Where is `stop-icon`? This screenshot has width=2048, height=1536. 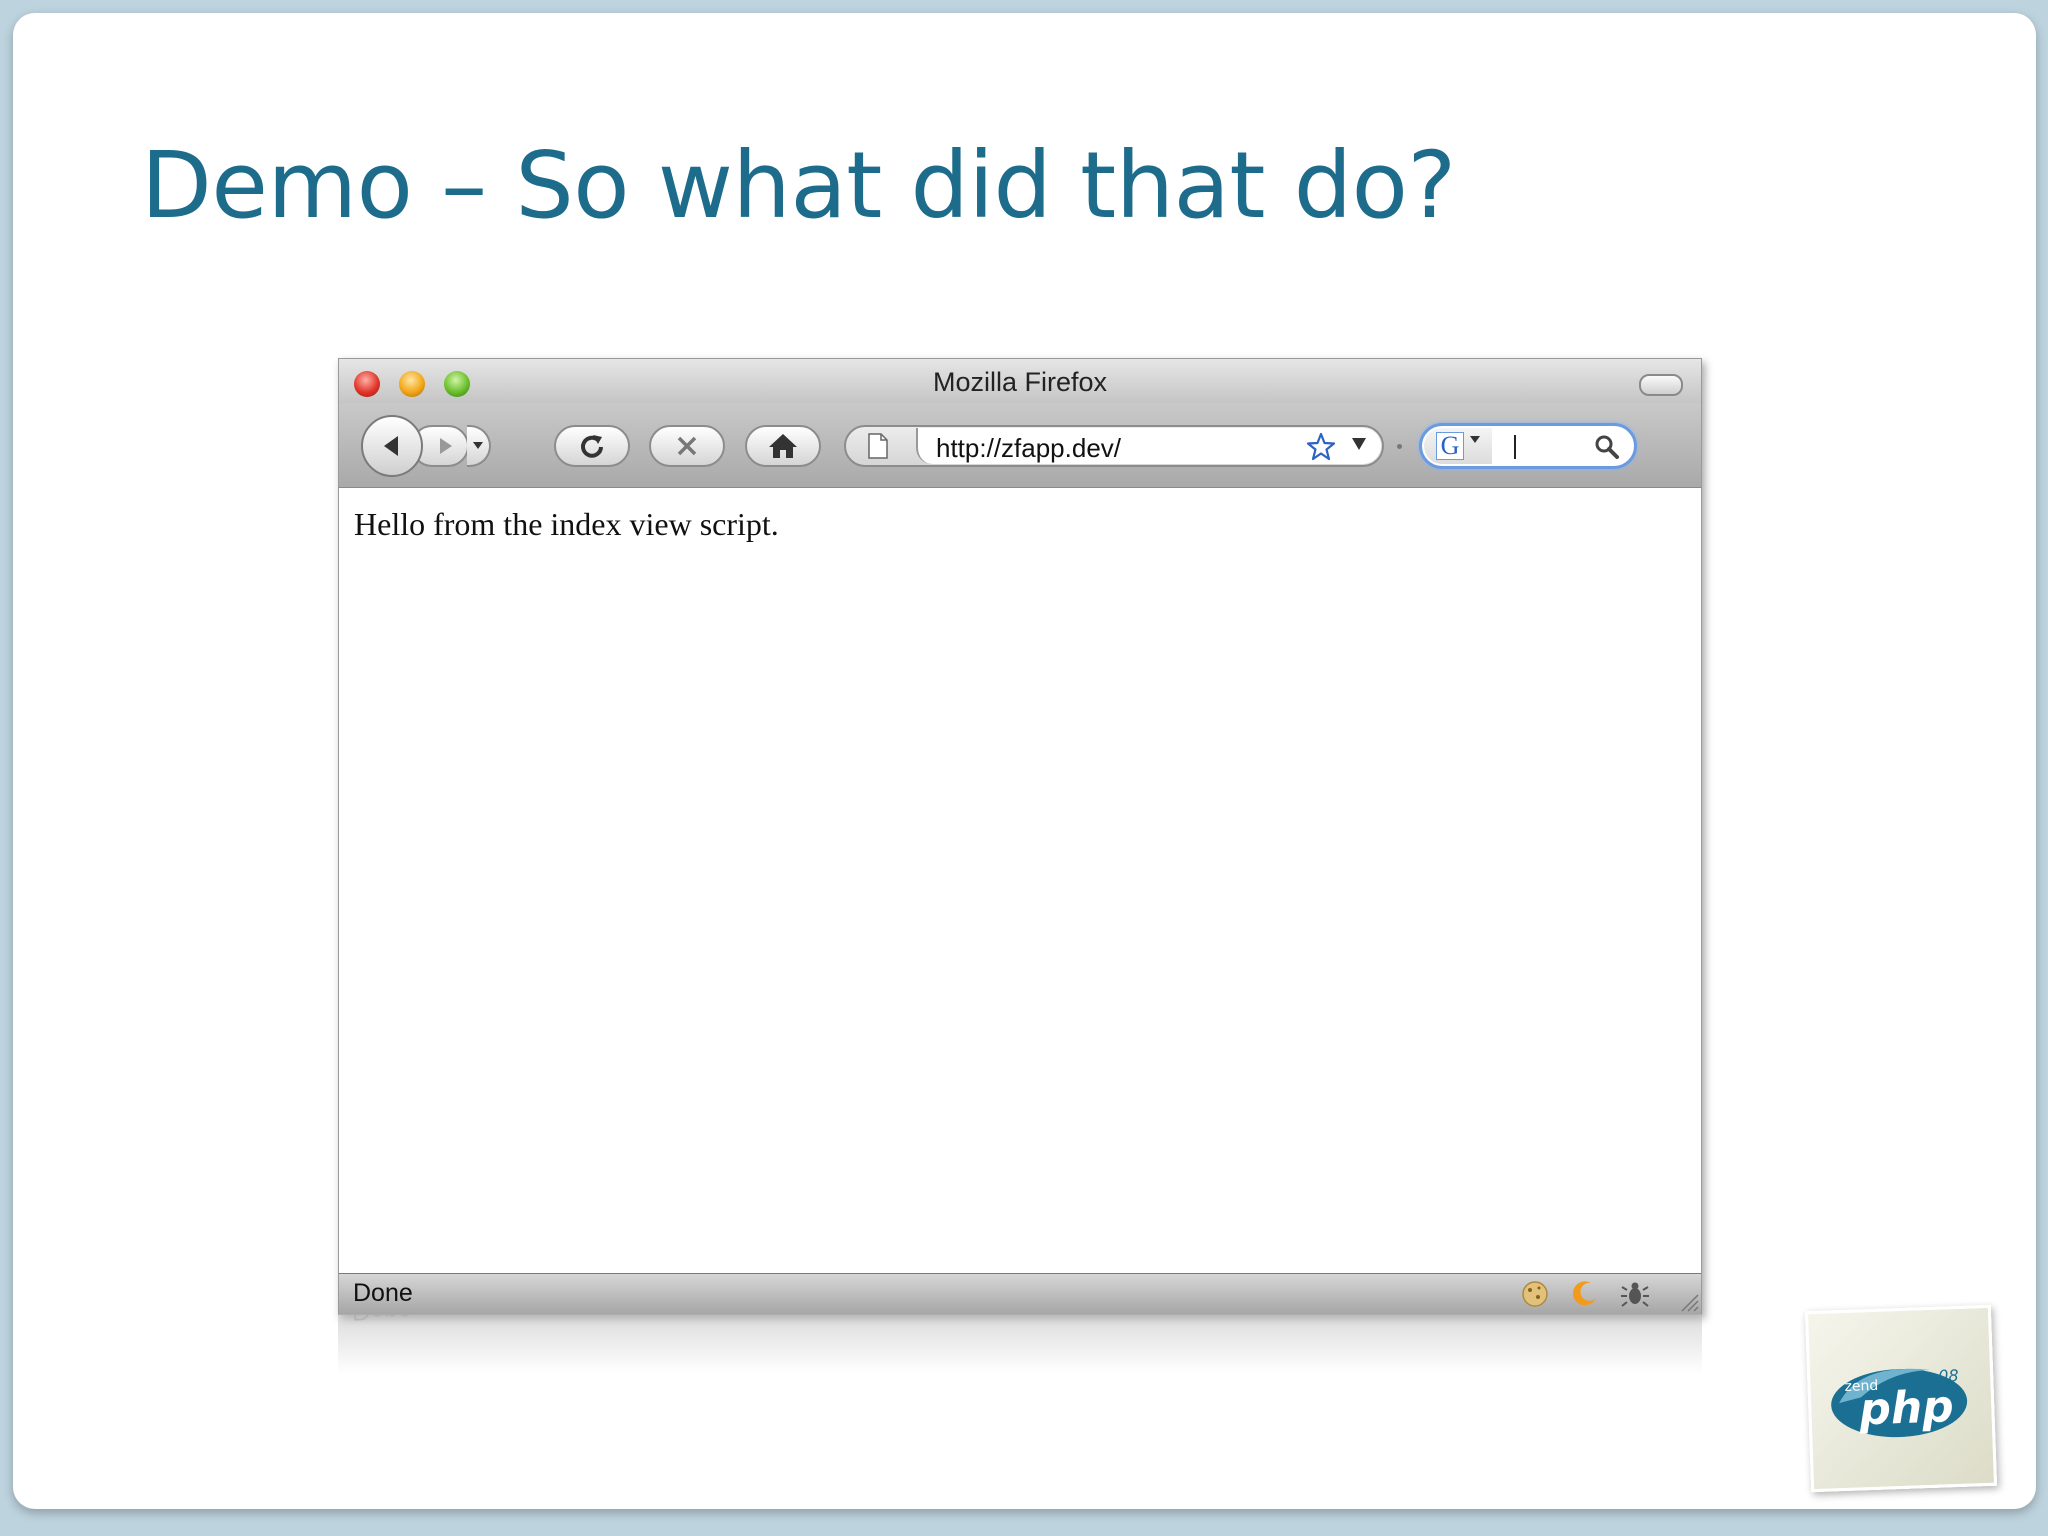
stop-icon is located at coordinates (687, 446).